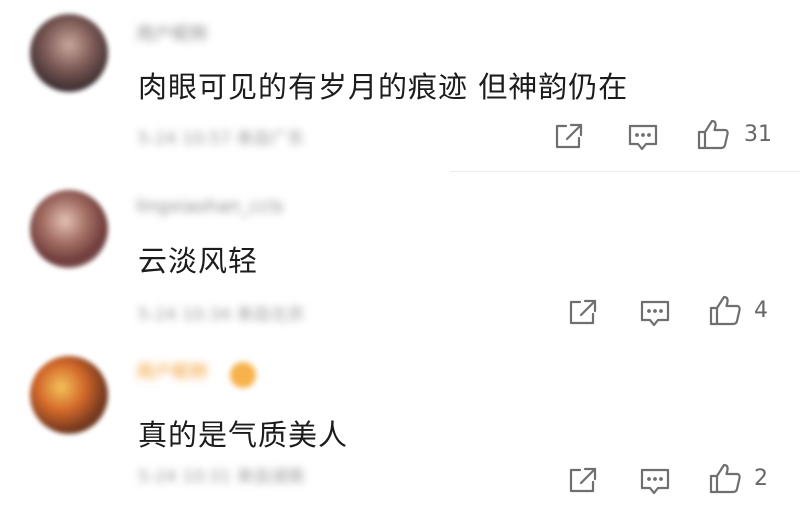 The image size is (800, 509). What do you see at coordinates (221, 139) in the screenshot?
I see `comment-meta: 5-24 10:57 来自广东` at bounding box center [221, 139].